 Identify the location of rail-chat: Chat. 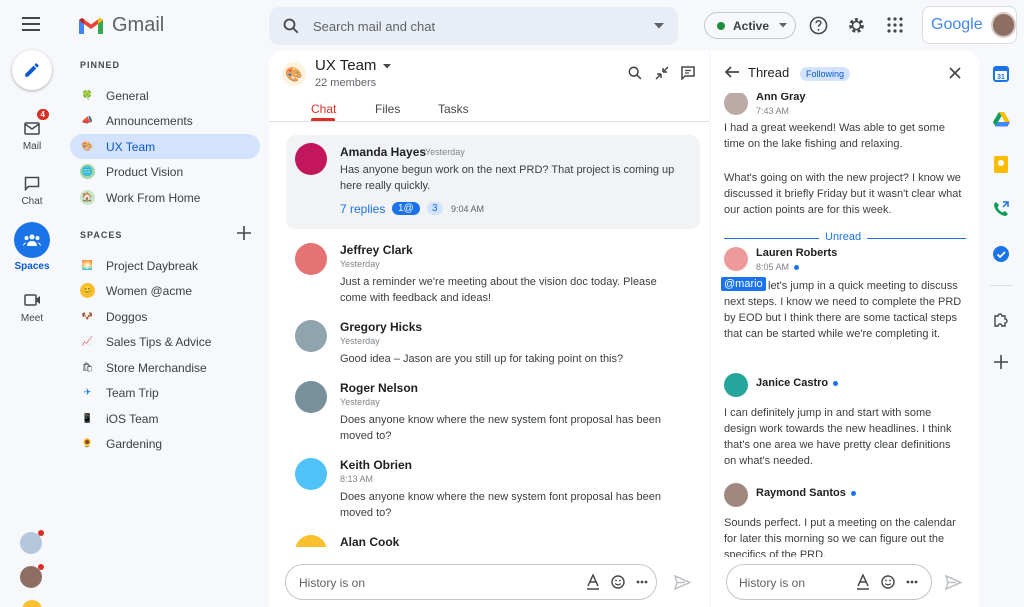
(32, 188).